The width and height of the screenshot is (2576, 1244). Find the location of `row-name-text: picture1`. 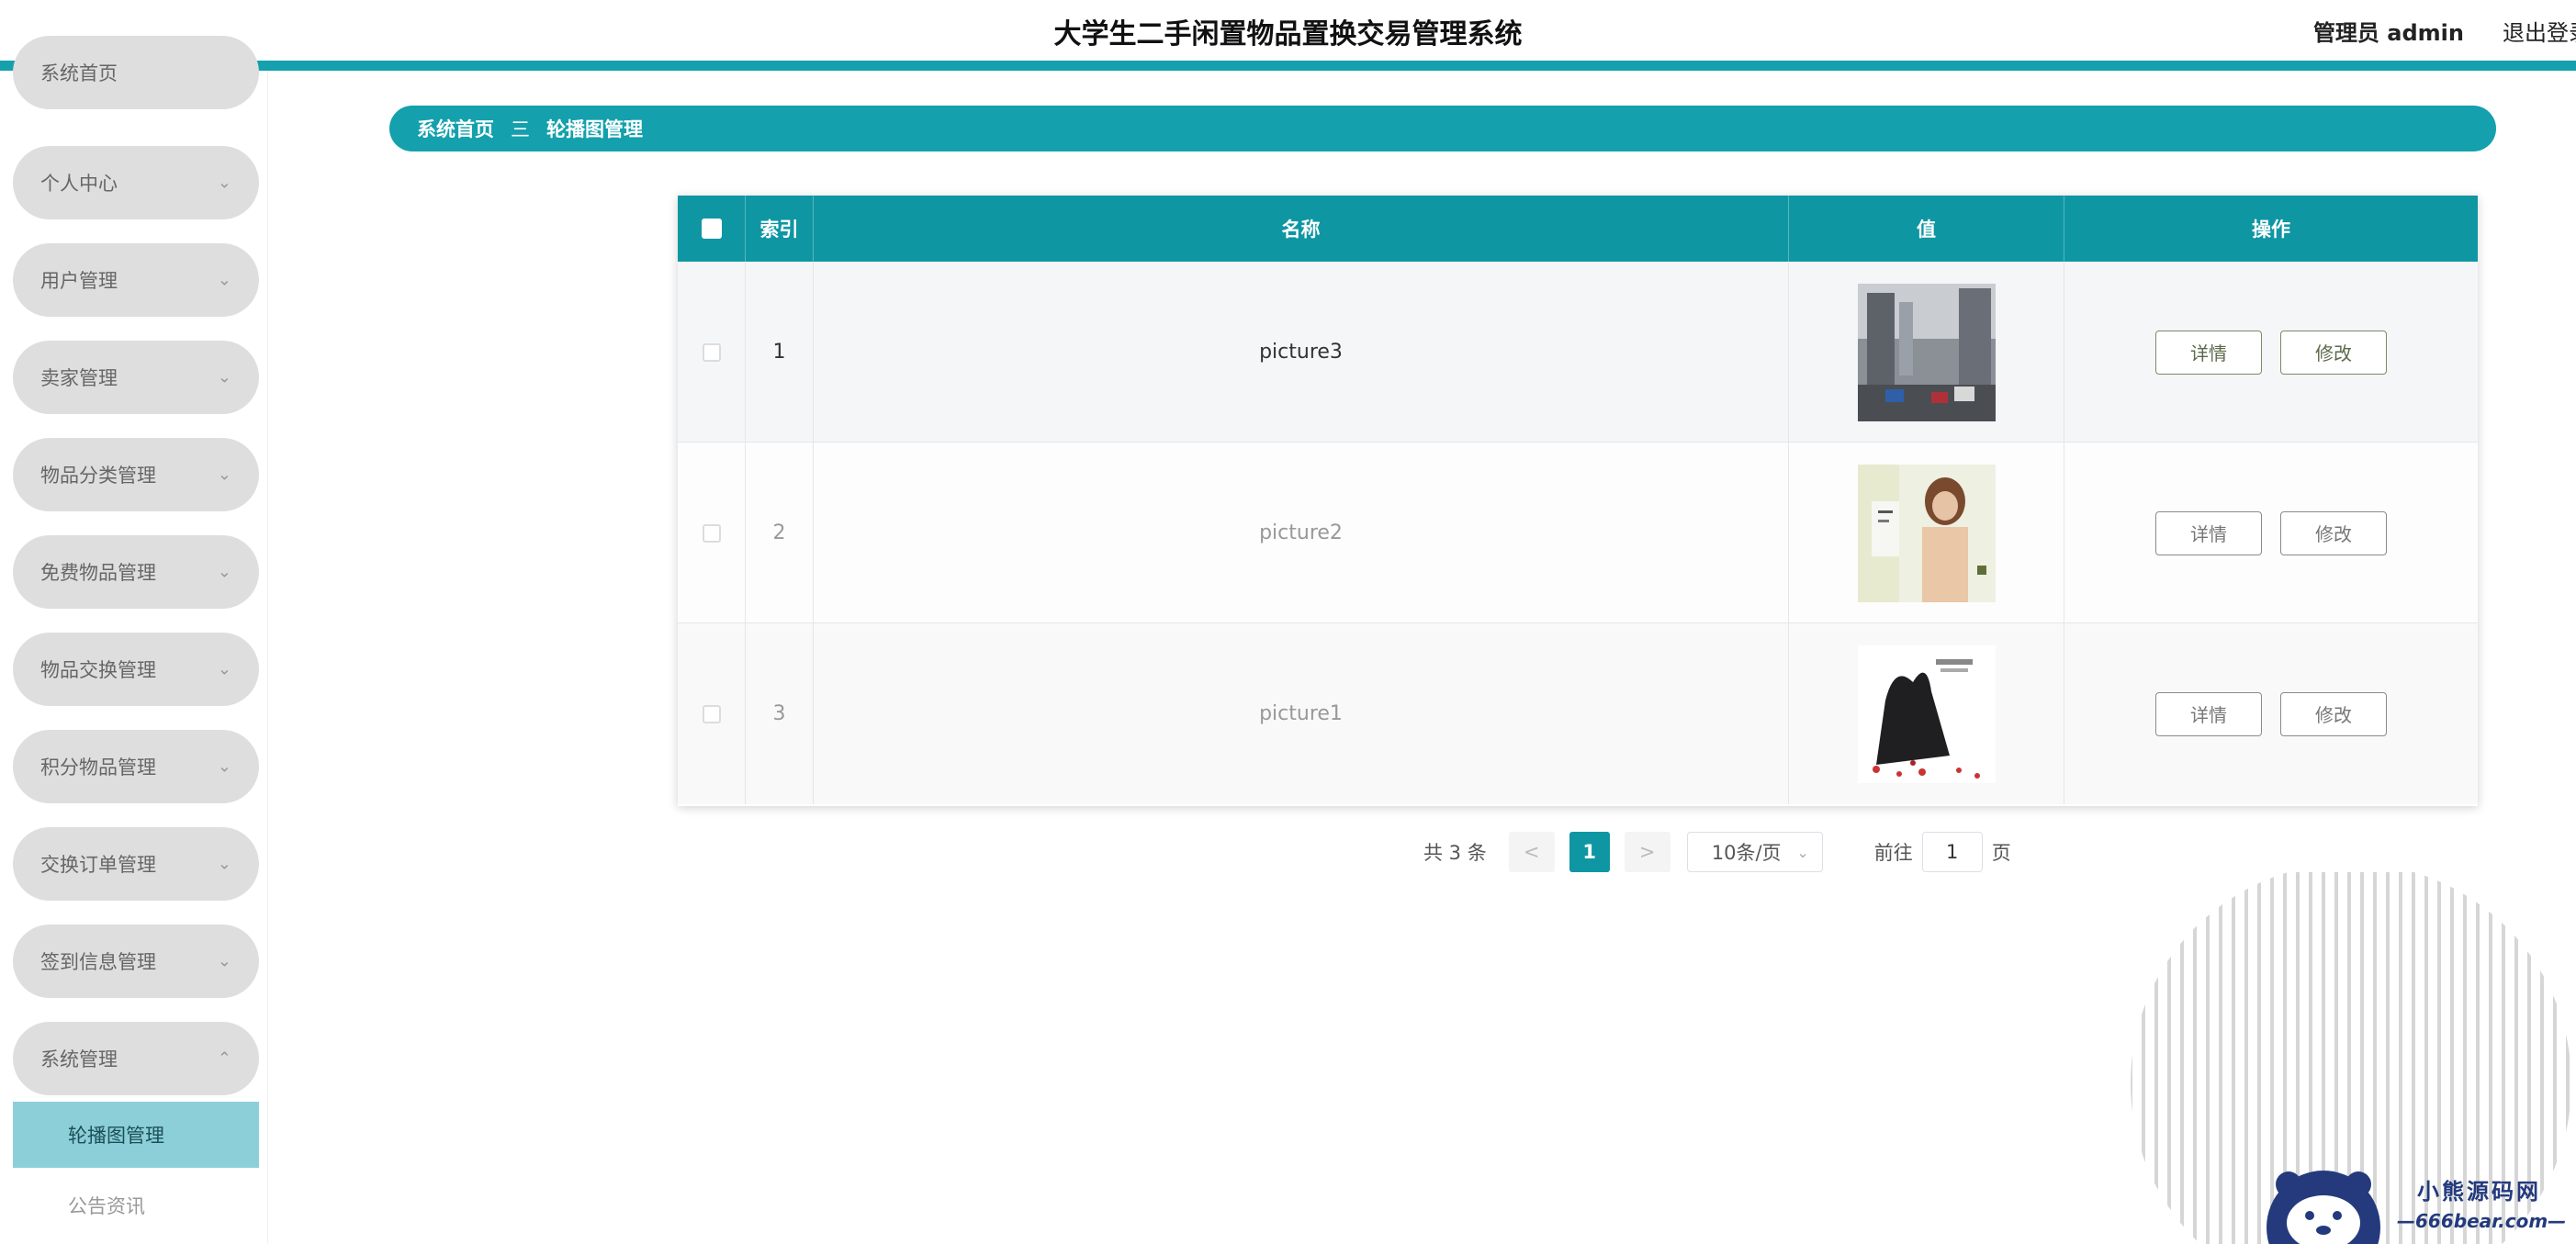

row-name-text: picture1 is located at coordinates (1301, 713).